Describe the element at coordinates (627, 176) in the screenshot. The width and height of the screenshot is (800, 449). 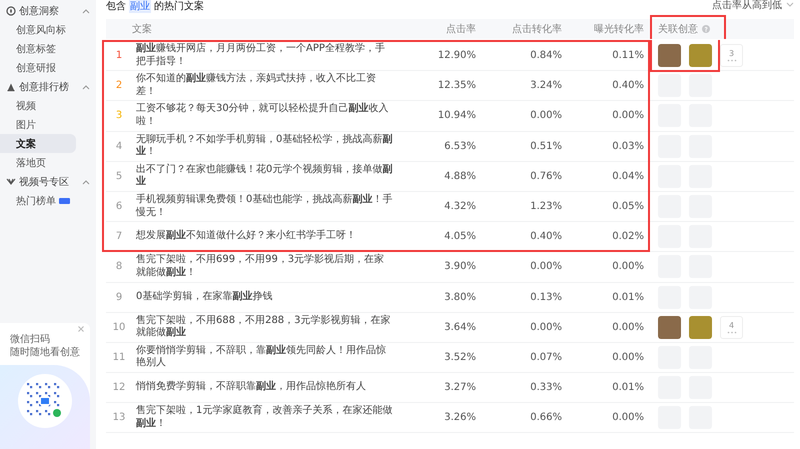
I see `table-cell-text: 0.04%` at that location.